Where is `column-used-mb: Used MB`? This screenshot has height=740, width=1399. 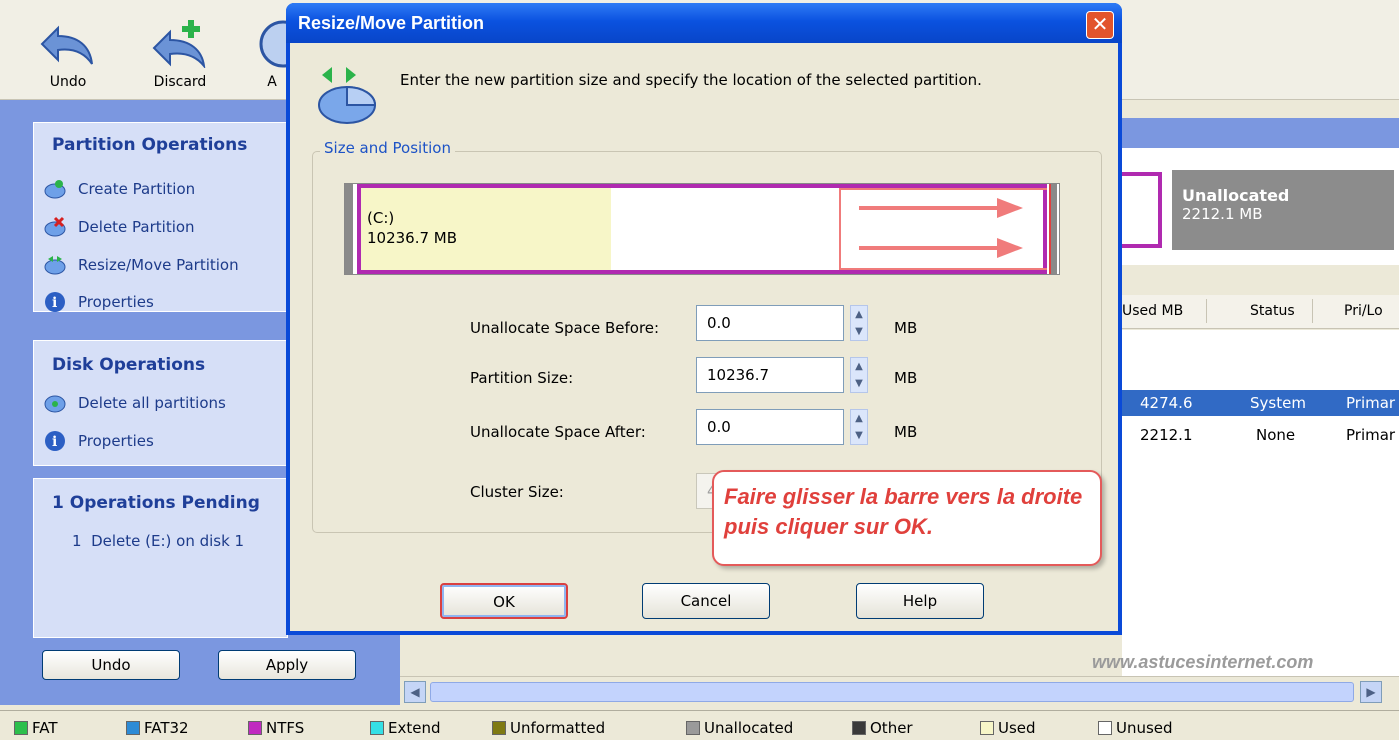
column-used-mb: Used MB is located at coordinates (1152, 311).